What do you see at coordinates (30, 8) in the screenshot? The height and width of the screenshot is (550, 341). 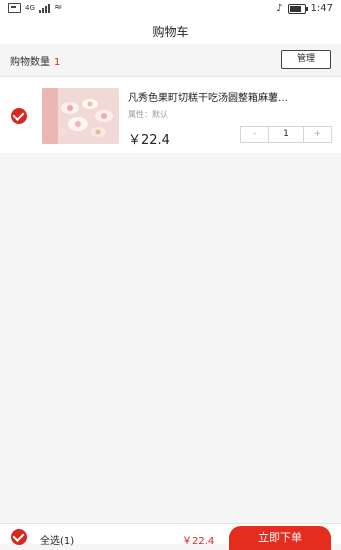 I see `network-type: 4G` at bounding box center [30, 8].